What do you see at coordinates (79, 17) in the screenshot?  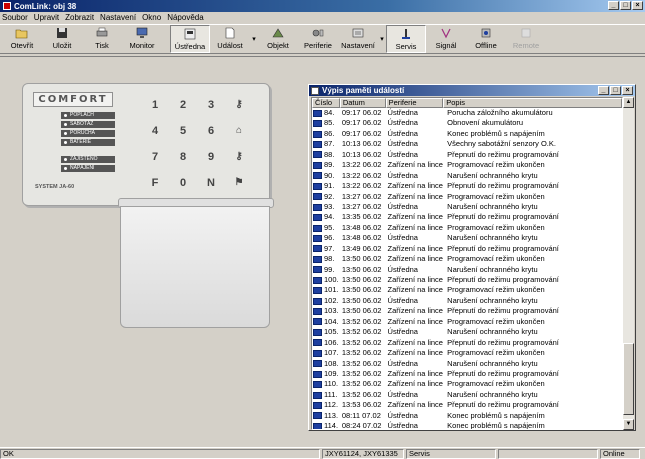 I see `menu-zobrazit: Zobrazit` at bounding box center [79, 17].